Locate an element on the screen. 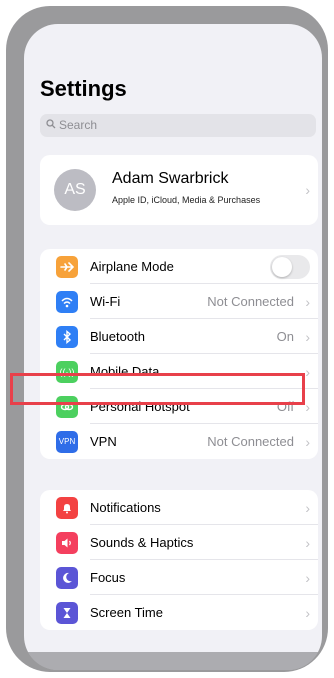  wifi-label: Wi-Fi is located at coordinates (105, 301).